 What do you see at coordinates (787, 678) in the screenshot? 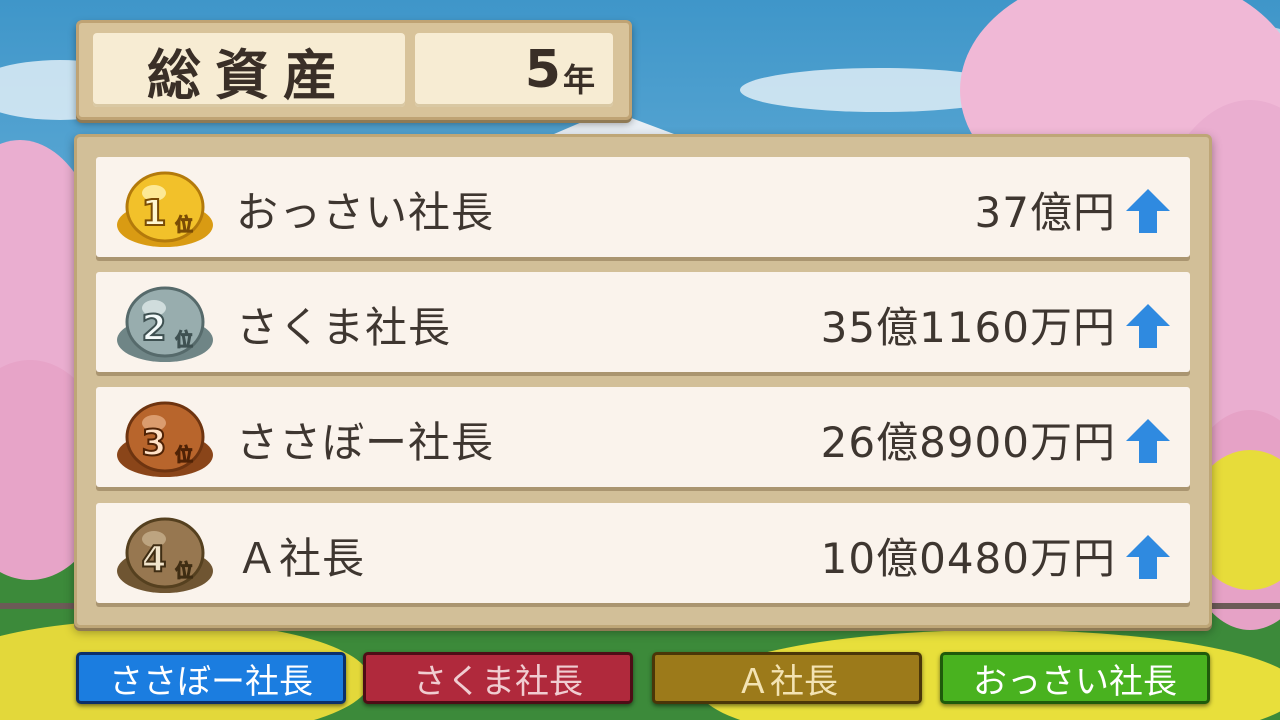
I see `player-tag-gold: Ａ社長` at bounding box center [787, 678].